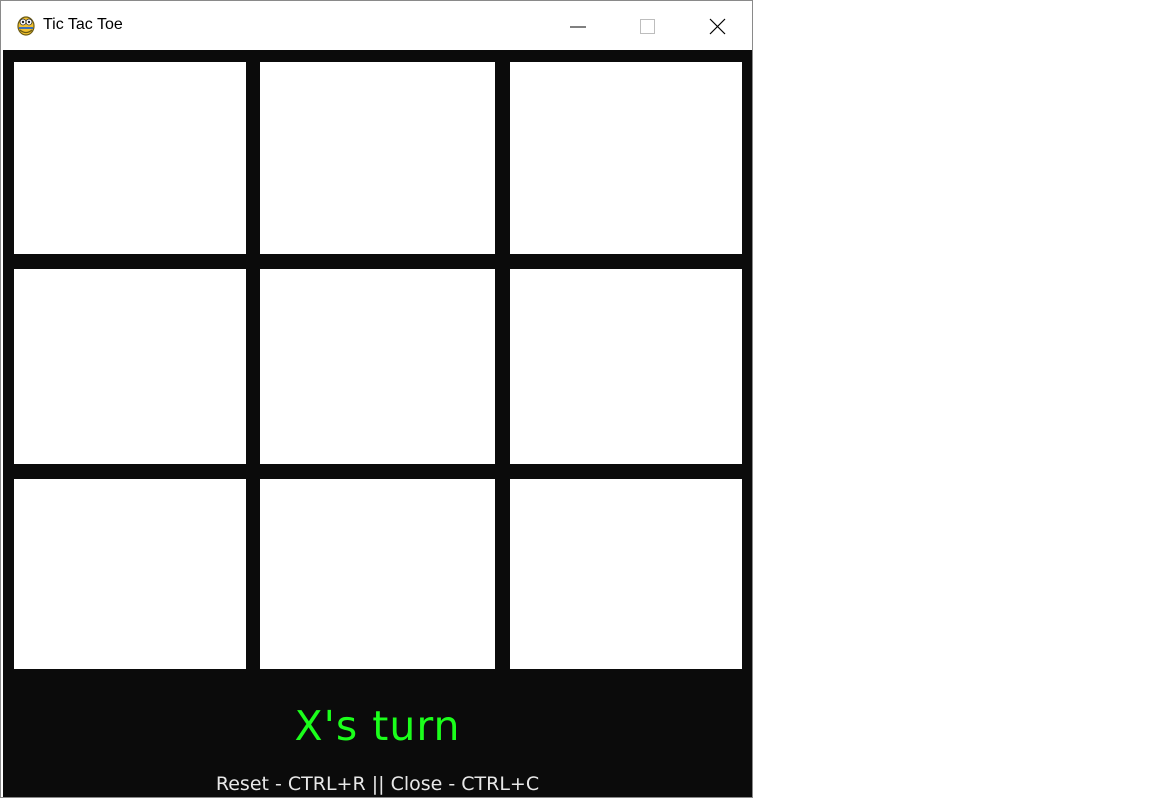 The image size is (1152, 798). I want to click on minimize-button, so click(577, 25).